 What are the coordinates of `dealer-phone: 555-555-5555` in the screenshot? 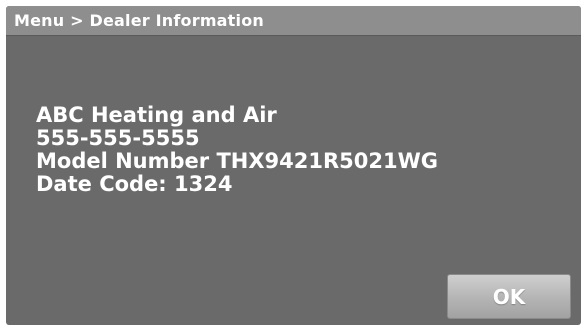 It's located at (118, 138).